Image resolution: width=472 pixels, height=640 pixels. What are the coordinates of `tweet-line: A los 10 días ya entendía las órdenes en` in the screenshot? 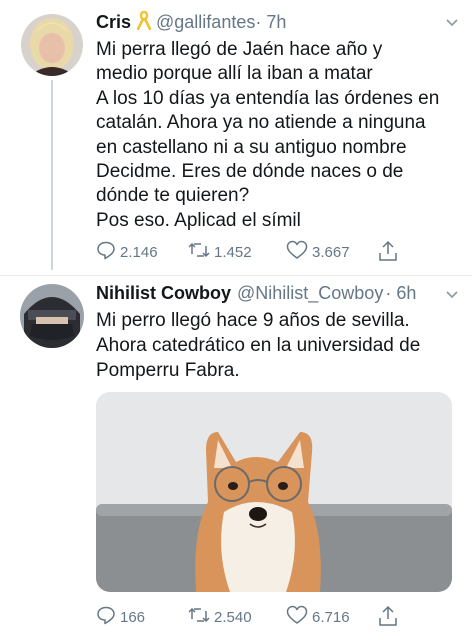 It's located at (268, 98).